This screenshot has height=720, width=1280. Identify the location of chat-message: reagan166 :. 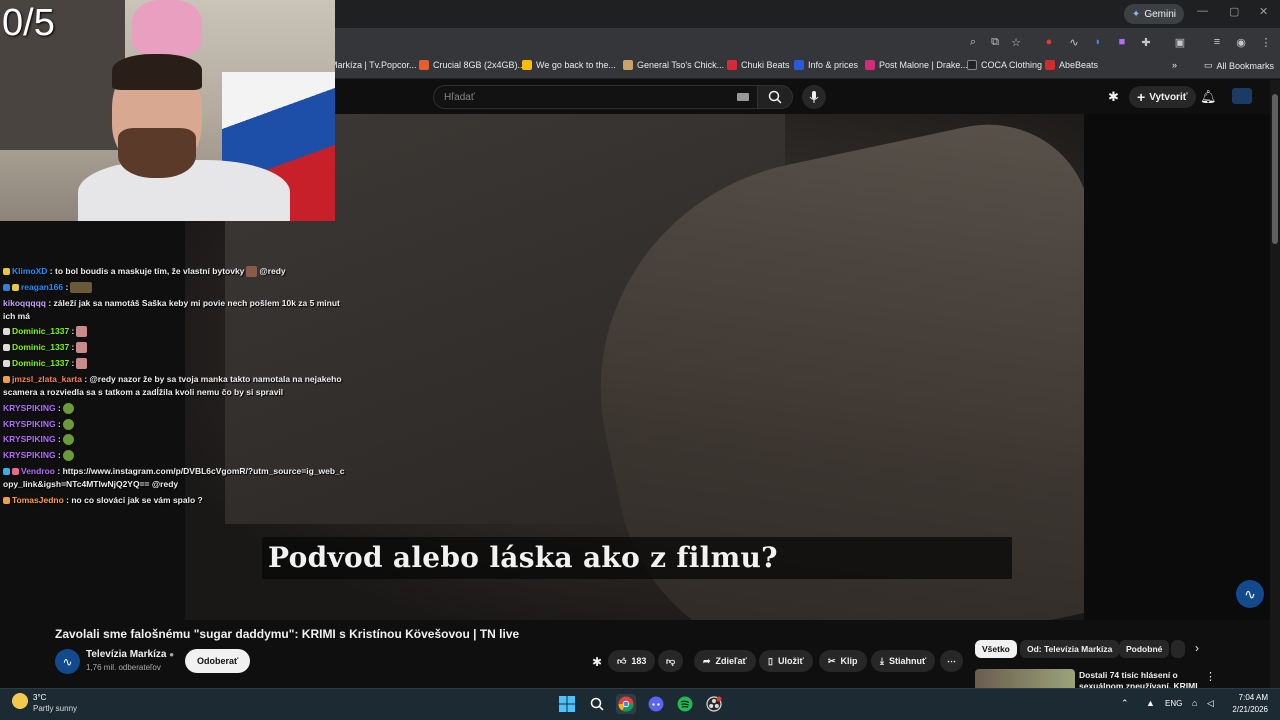
(174, 287).